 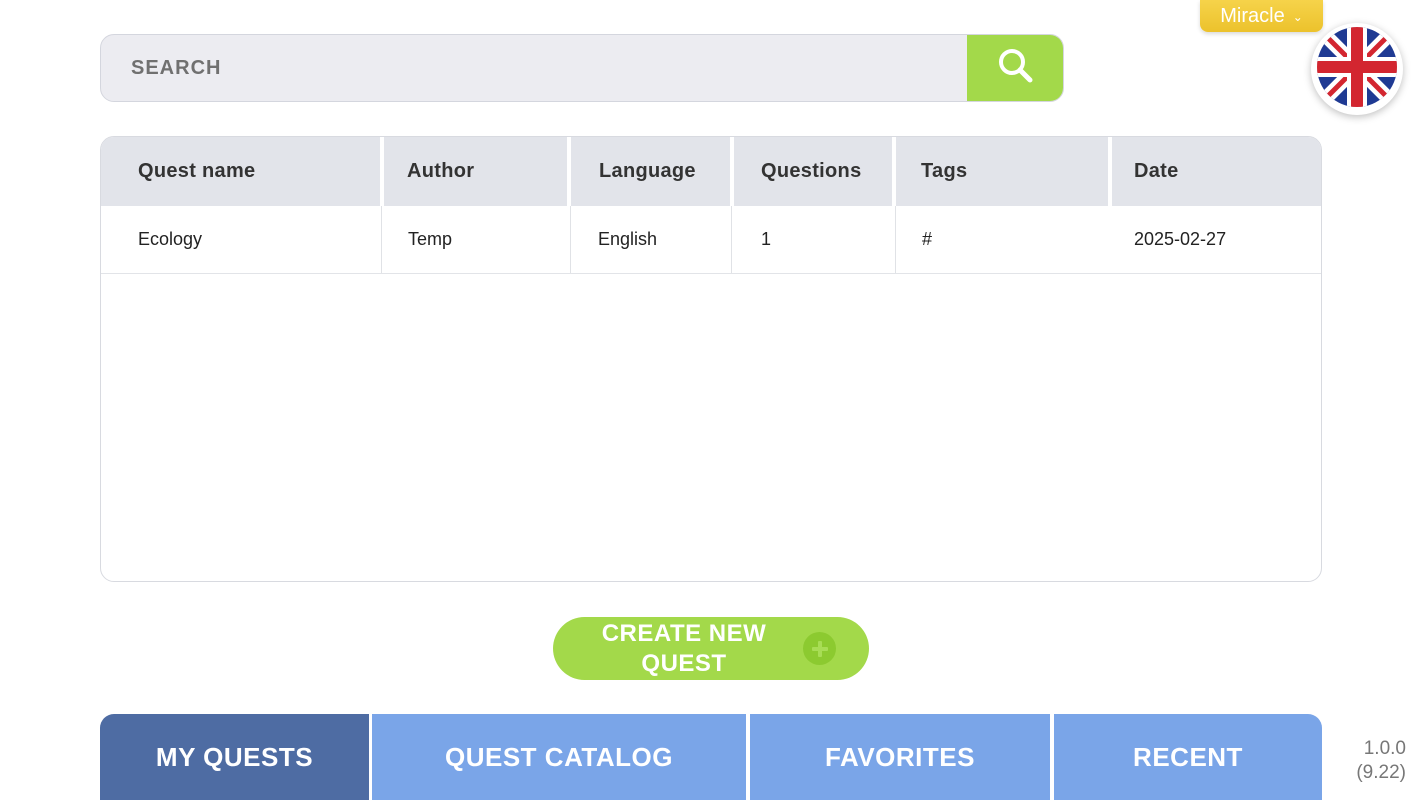 I want to click on create-new-quest-label: CREATE NEW QUEST, so click(x=684, y=648).